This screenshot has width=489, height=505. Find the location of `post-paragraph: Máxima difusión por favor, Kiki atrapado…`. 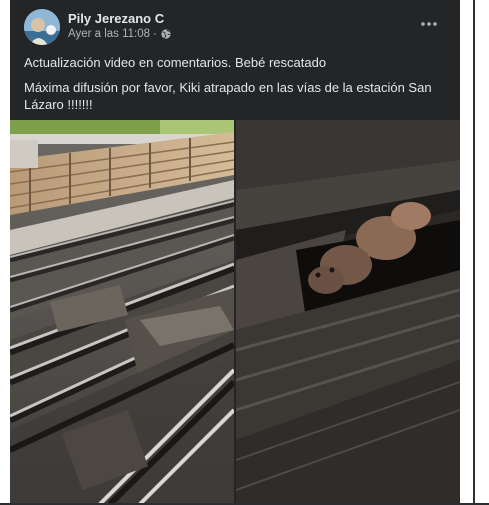

post-paragraph: Máxima difusión por favor, Kiki atrapado… is located at coordinates (228, 96).